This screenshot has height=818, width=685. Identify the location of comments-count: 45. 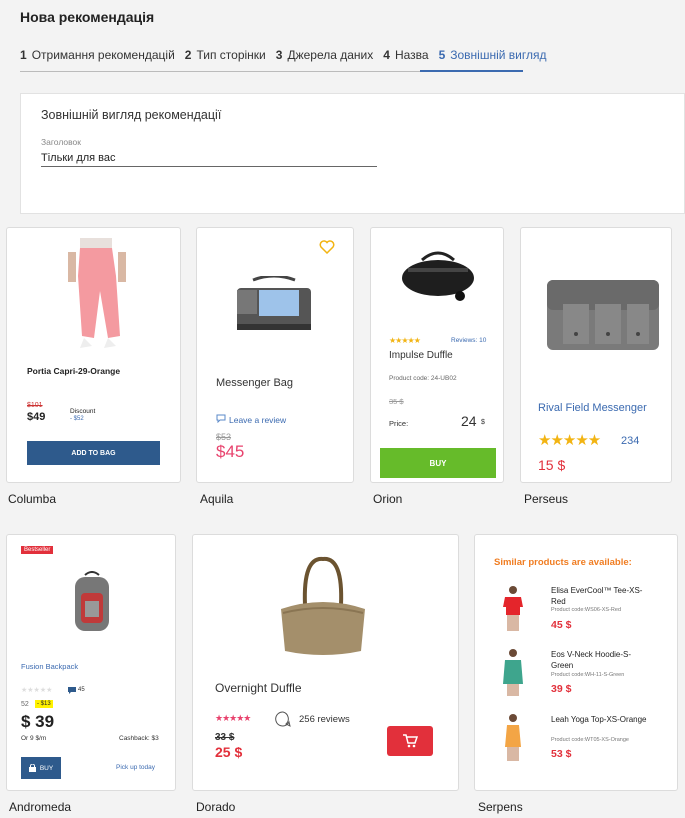
(81, 690).